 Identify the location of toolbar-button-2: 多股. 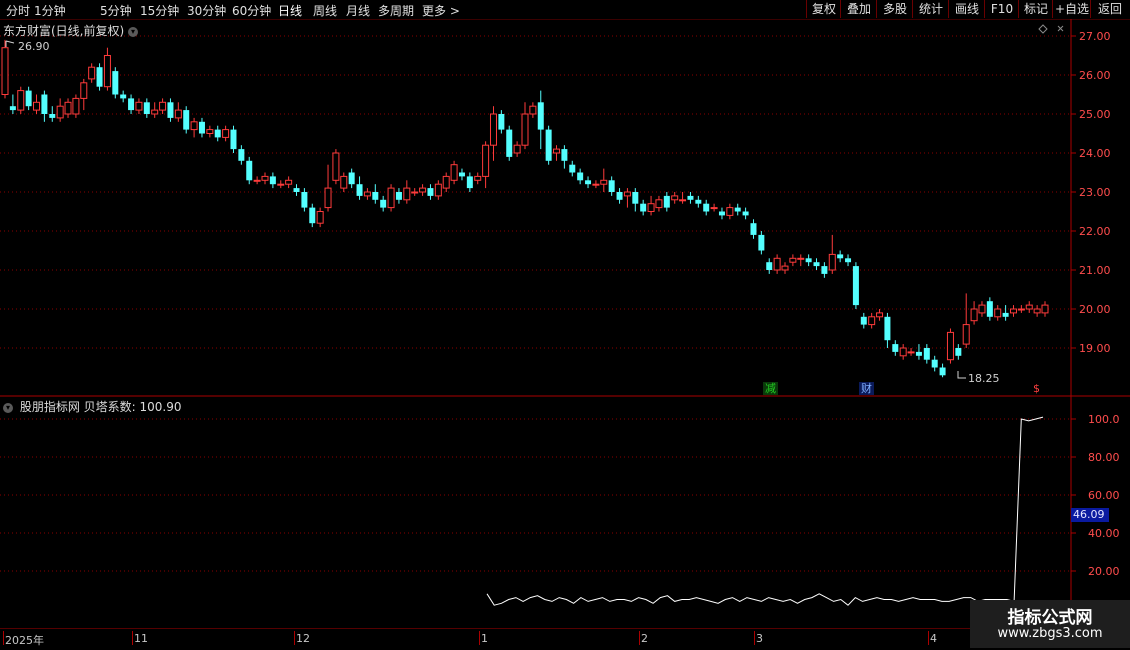
(894, 9).